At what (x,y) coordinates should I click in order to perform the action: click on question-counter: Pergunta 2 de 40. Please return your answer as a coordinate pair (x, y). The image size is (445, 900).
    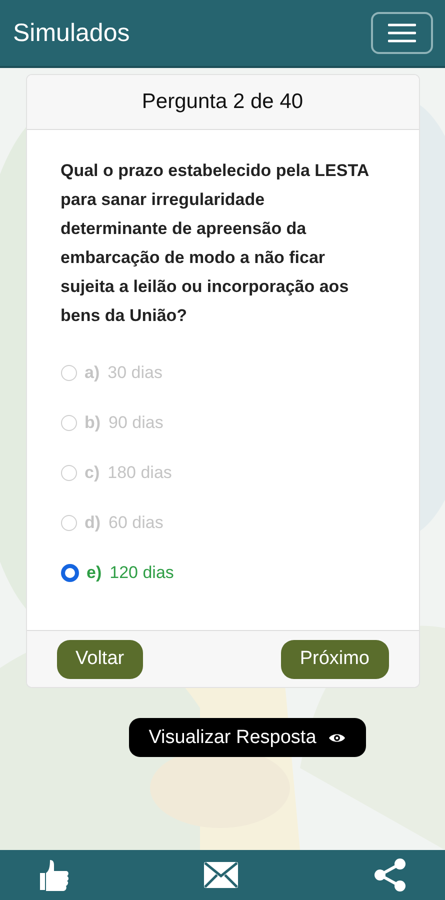
    Looking at the image, I should click on (223, 102).